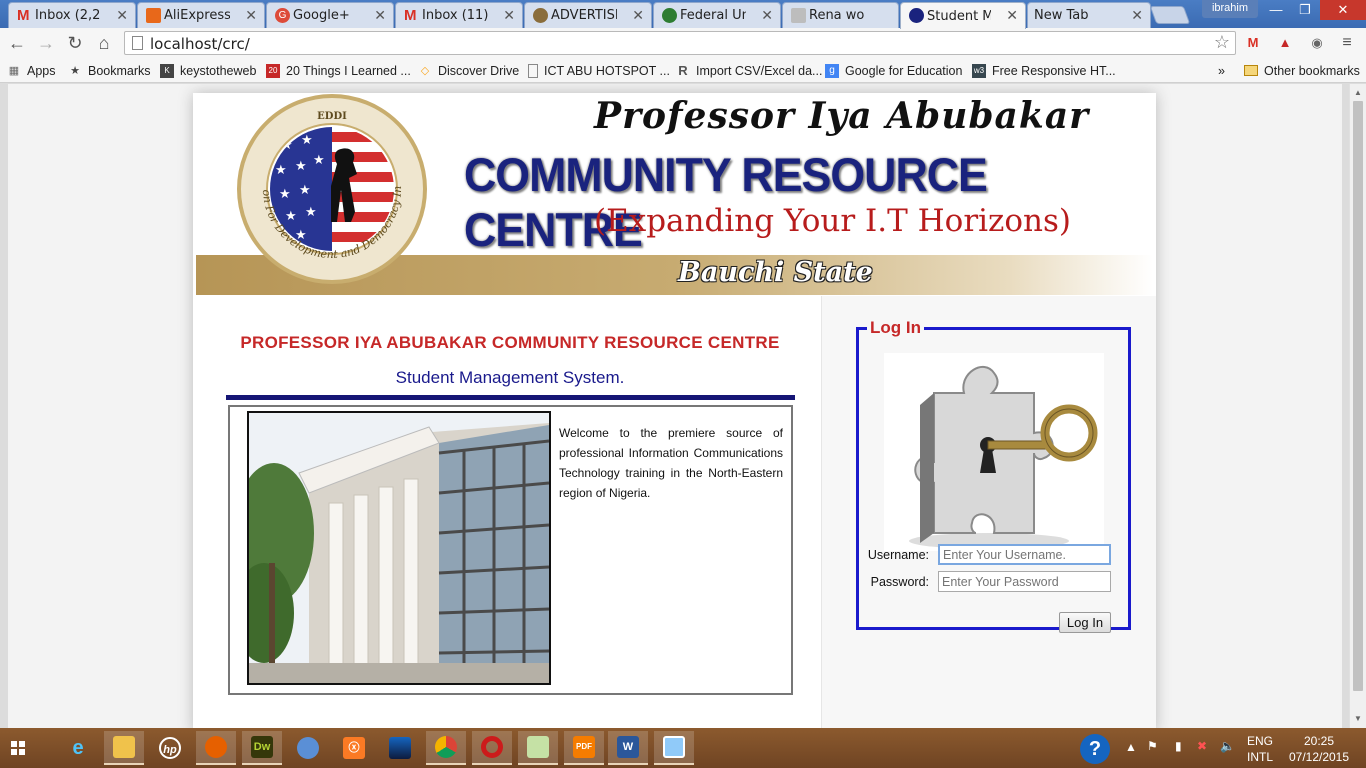 The height and width of the screenshot is (768, 1366). I want to click on banner-state: Bauchi State, so click(775, 272).